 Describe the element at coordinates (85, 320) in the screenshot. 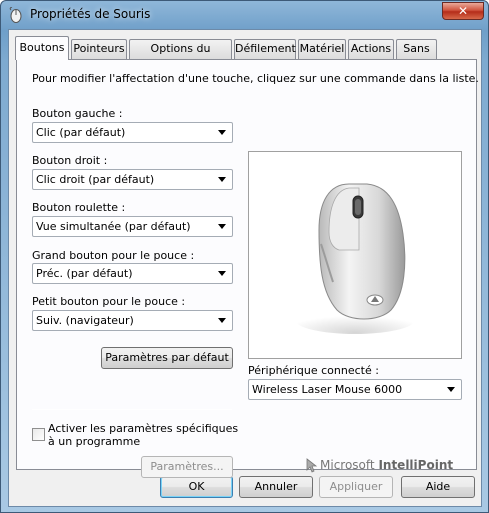

I see `small-thumb-button-value: Suiv. (navigateur)` at that location.